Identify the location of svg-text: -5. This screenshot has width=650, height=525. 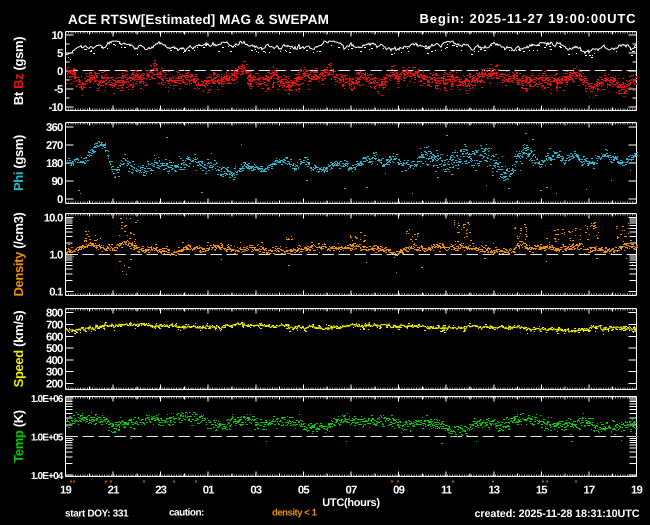
(58, 90).